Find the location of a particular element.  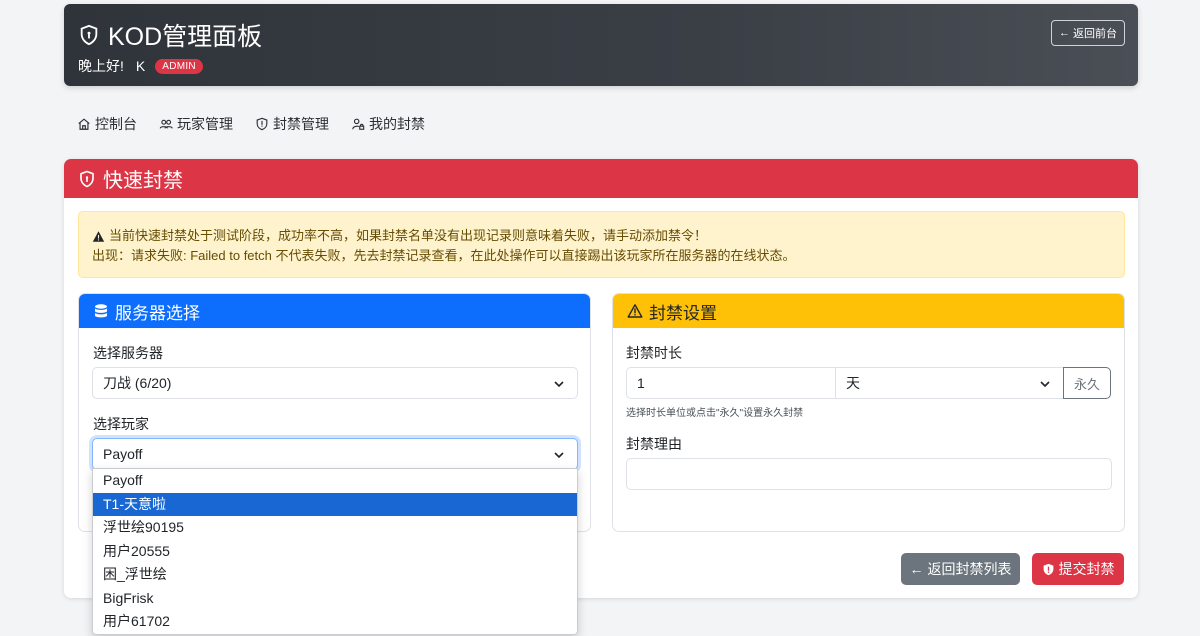

main-nav: 控制台 玩家管理 封禁管理 我的封禁 is located at coordinates (251, 124).